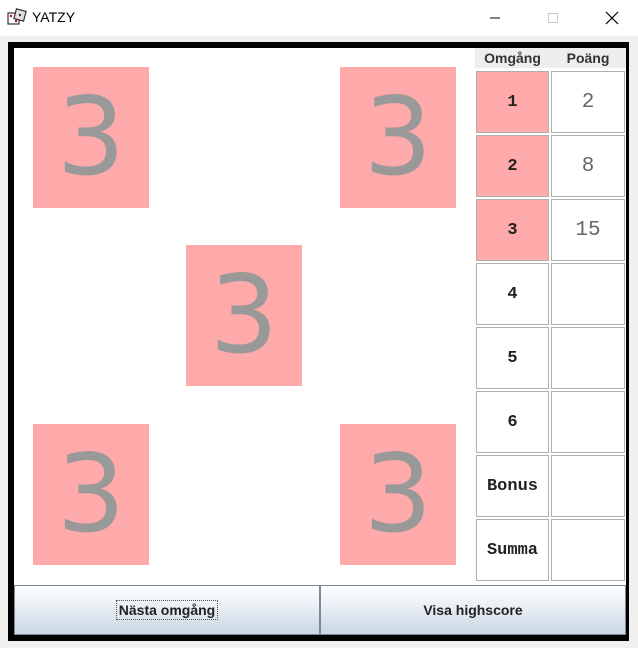 The image size is (638, 648). Describe the element at coordinates (512, 166) in the screenshot. I see `round-cell-2: 2` at that location.